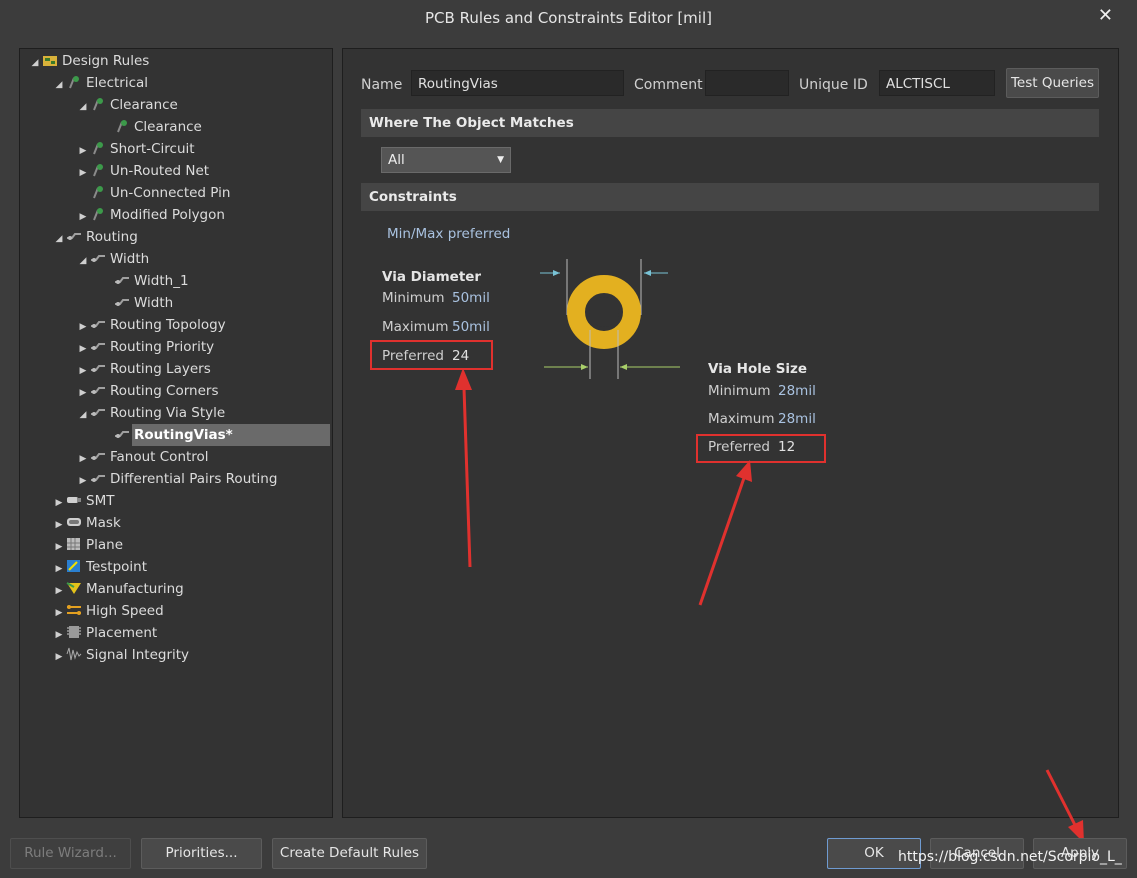 Image resolution: width=1137 pixels, height=878 pixels. What do you see at coordinates (797, 419) in the screenshot?
I see `via-hole-max-value: 28mil` at bounding box center [797, 419].